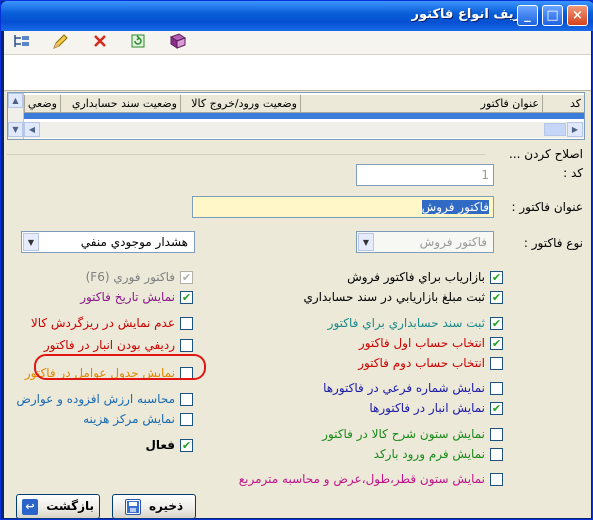  What do you see at coordinates (403, 434) in the screenshot?
I see `checkbox-label: نمايش ستون شرح كالا در فاكتور` at bounding box center [403, 434].